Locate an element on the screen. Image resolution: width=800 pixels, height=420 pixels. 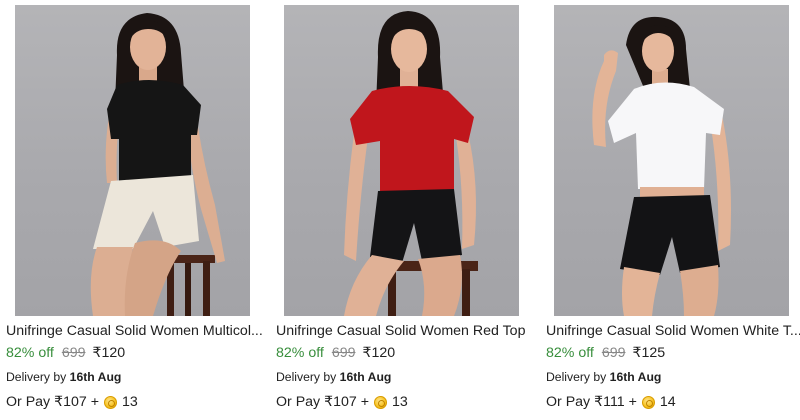
coin-count: 14 is located at coordinates (667, 402).